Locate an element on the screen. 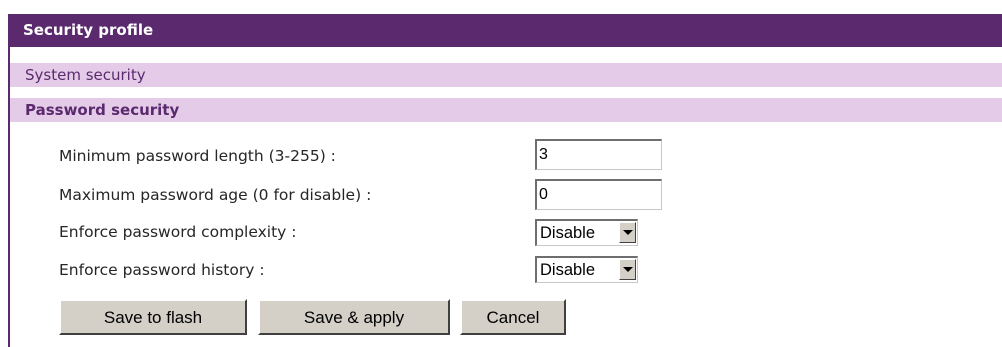  section-password-security-label: Password security is located at coordinates (102, 110).